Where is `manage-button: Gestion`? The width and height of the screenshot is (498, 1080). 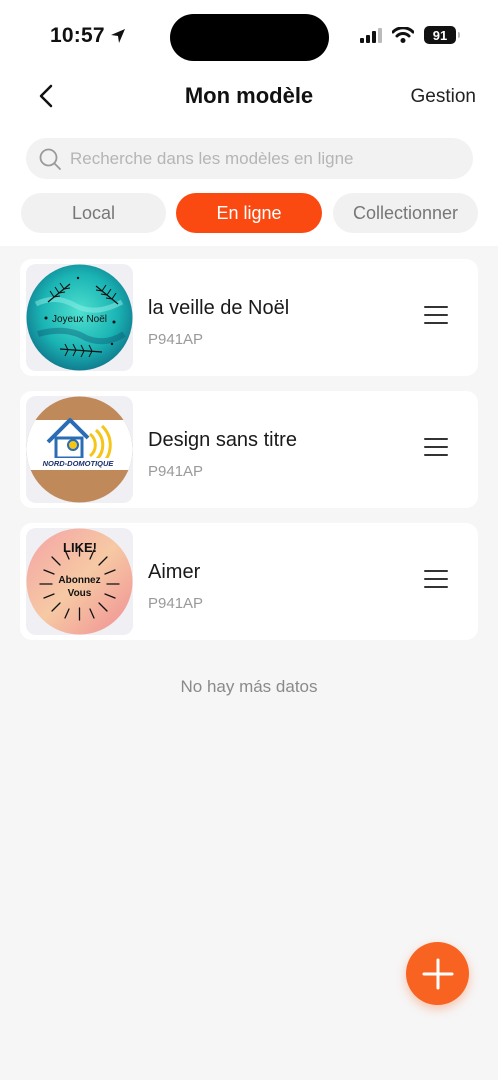
manage-button: Gestion is located at coordinates (443, 97).